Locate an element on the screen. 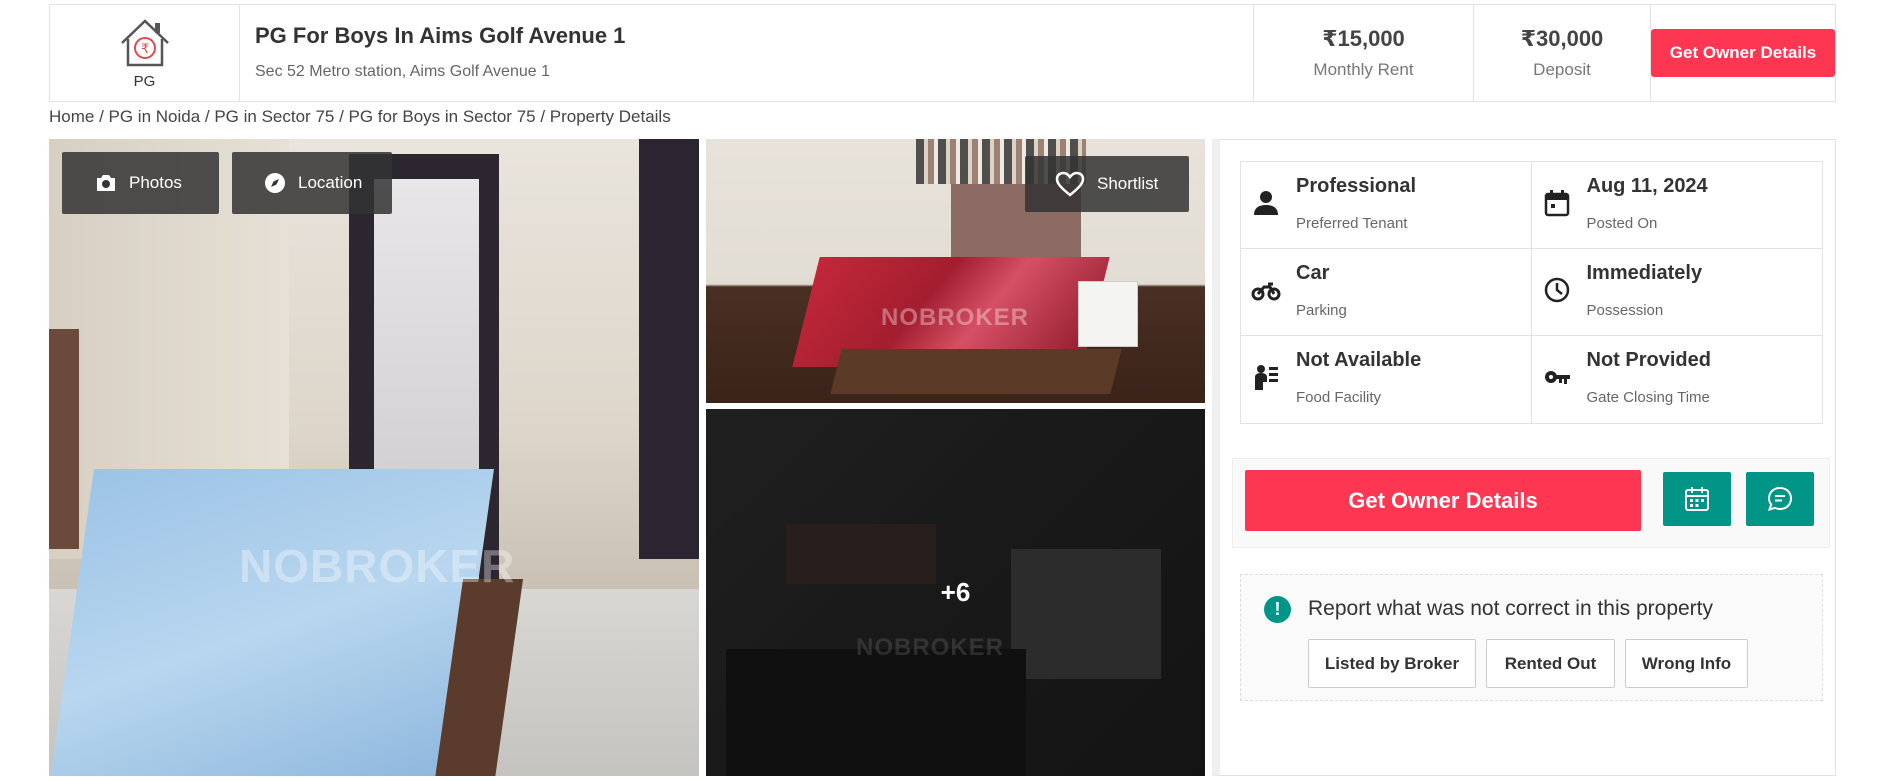 The width and height of the screenshot is (1881, 781). house-rupee-icon: ₹ is located at coordinates (144, 42).